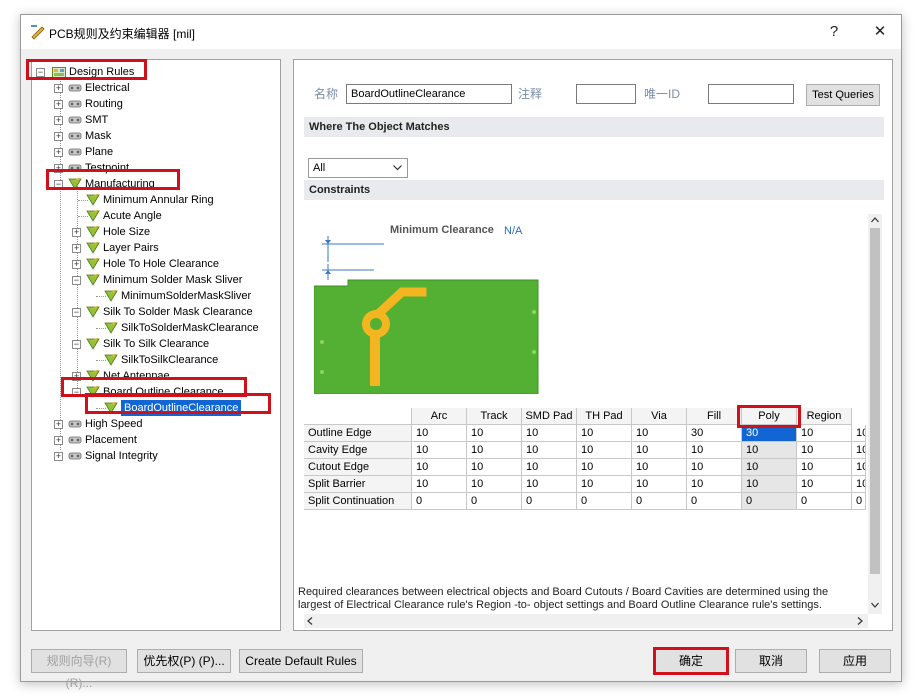 The height and width of the screenshot is (699, 922). Describe the element at coordinates (156, 120) in the screenshot. I see `tree-item-smt: + SMT` at that location.